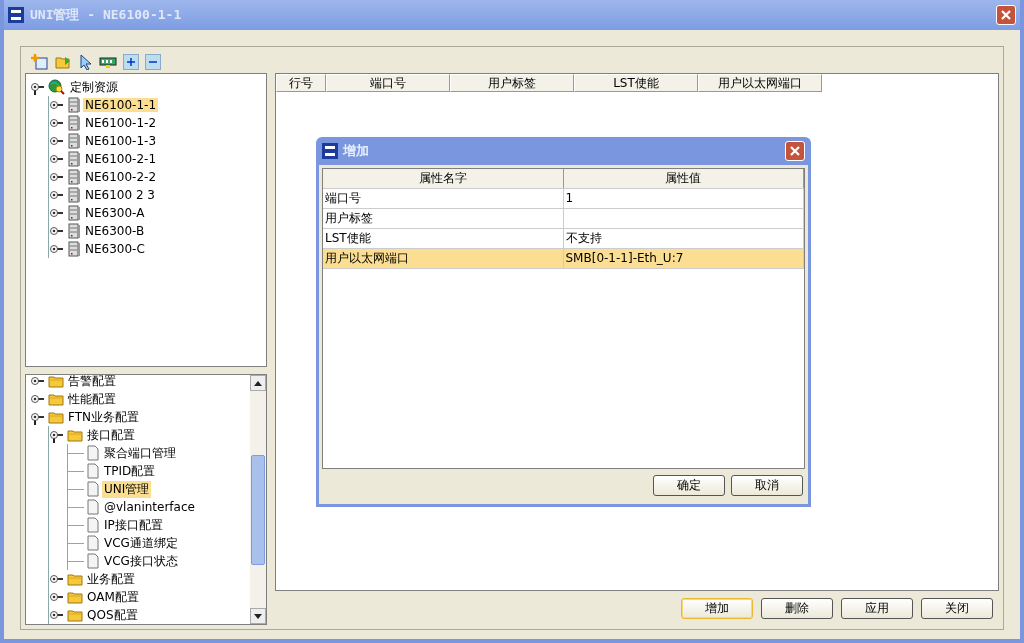 The width and height of the screenshot is (1024, 643). I want to click on tree-item: TPID配置, so click(130, 471).